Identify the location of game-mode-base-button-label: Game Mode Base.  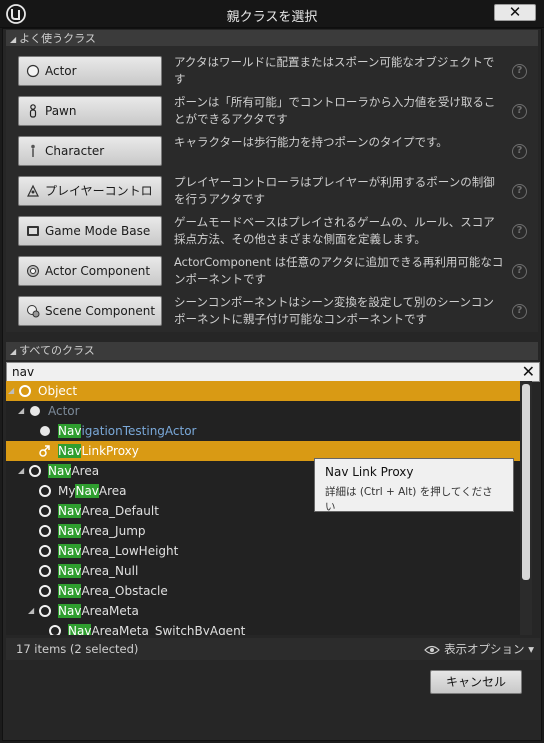
(98, 231).